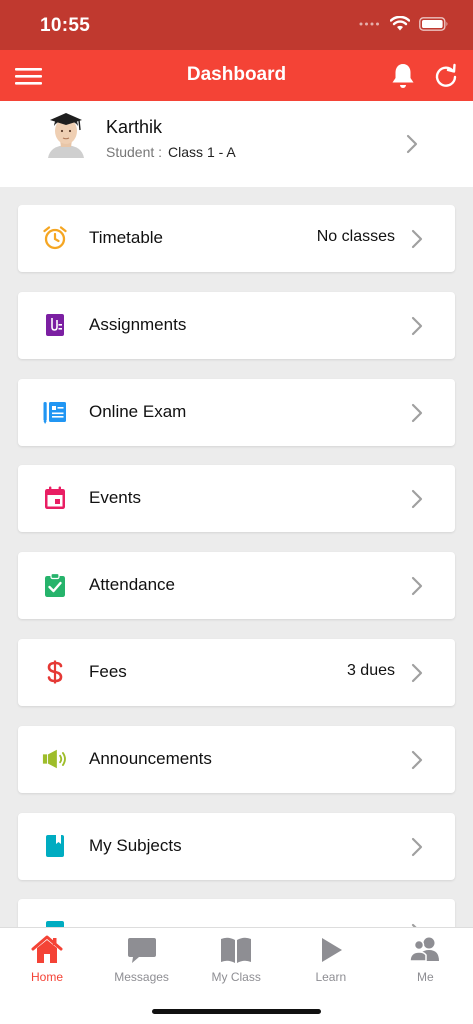 This screenshot has width=473, height=1024. I want to click on chat-bubble-icon, so click(142, 950).